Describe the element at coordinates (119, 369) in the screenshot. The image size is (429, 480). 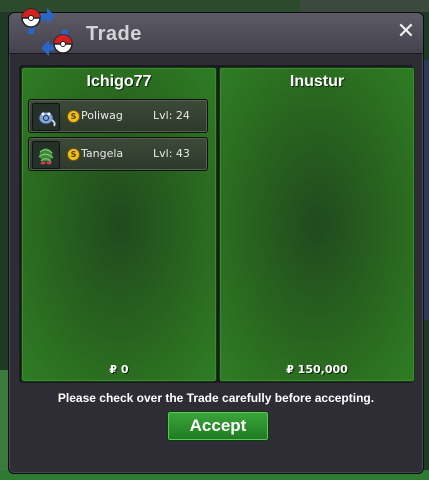
I see `left-money-offer: ₽ 0` at that location.